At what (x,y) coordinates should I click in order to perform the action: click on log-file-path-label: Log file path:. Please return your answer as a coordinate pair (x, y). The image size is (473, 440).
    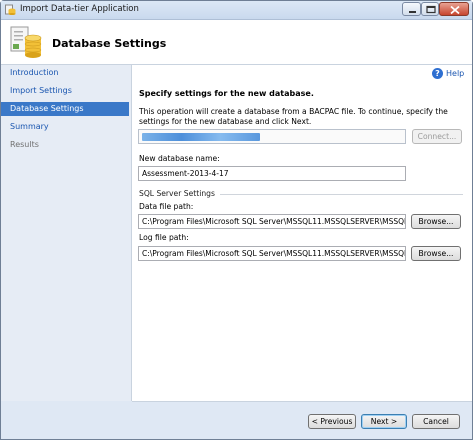
    Looking at the image, I should click on (164, 237).